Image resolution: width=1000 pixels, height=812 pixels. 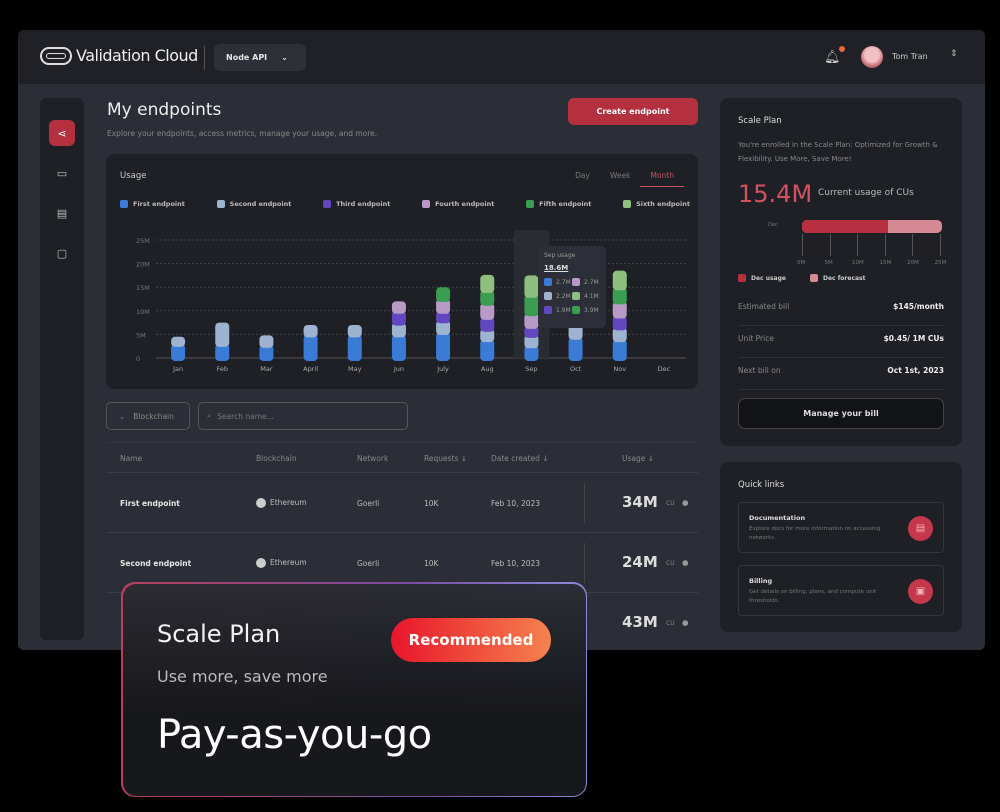 What do you see at coordinates (845, 226) in the screenshot?
I see `usage-bar-fill` at bounding box center [845, 226].